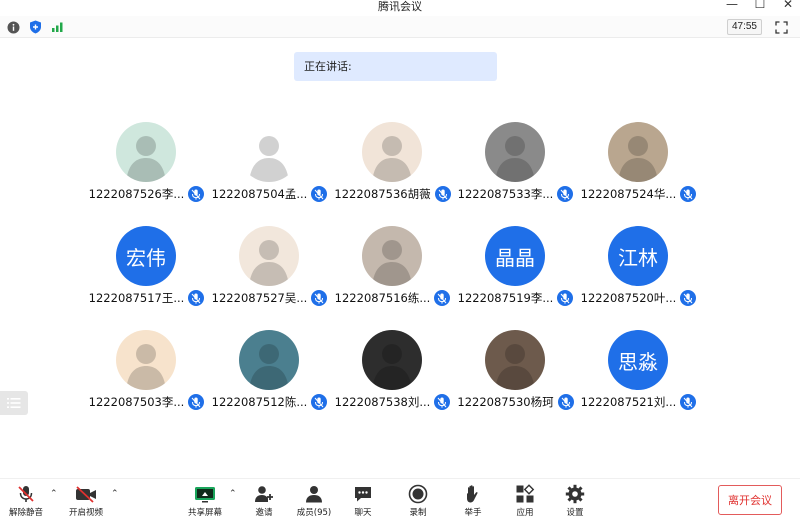 The height and width of the screenshot is (521, 800). Describe the element at coordinates (146, 256) in the screenshot. I see `avatar: 宏伟` at that location.